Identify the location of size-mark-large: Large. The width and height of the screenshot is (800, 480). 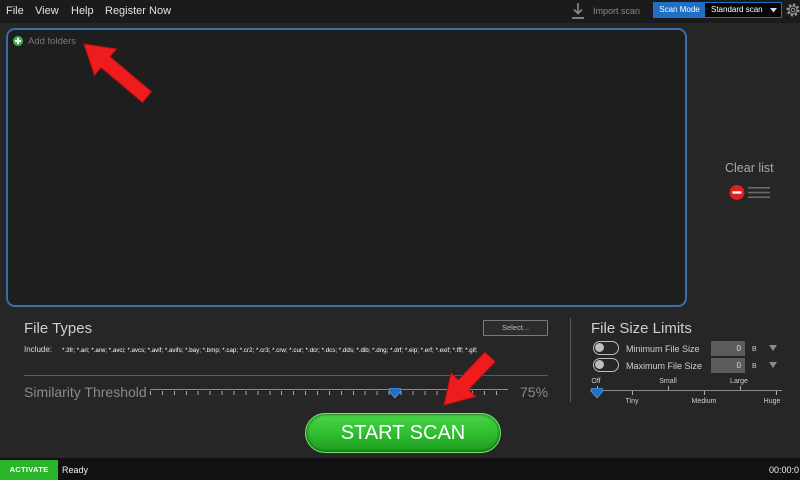
(739, 381).